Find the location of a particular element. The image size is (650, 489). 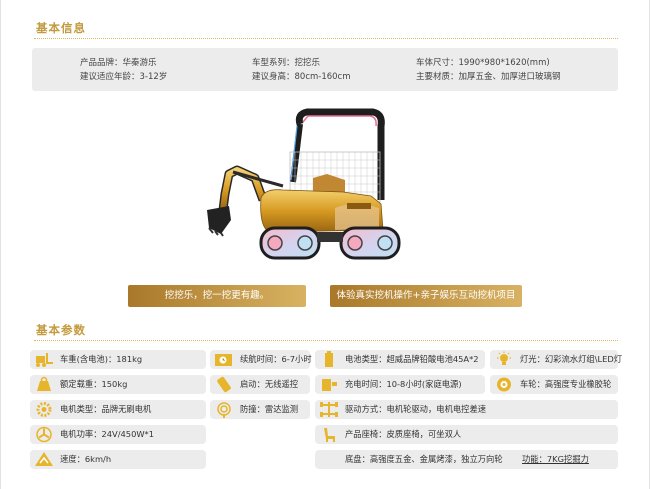

param-power: 电机功率：24V/450W*1 is located at coordinates (118, 434).